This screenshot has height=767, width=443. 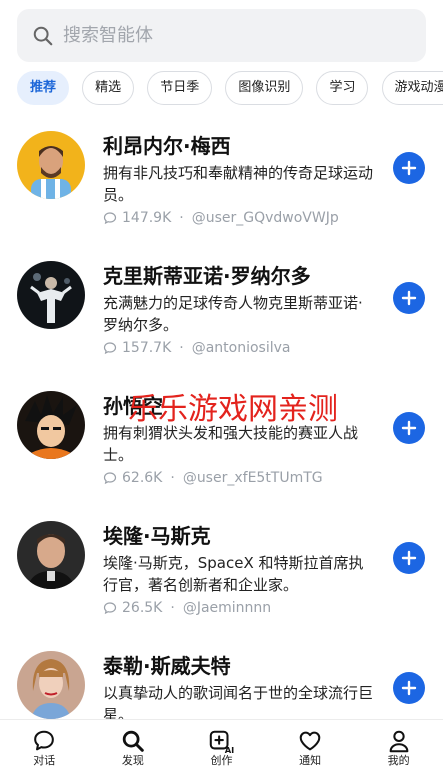 I want to click on chip-featured: 精选, so click(x=108, y=88).